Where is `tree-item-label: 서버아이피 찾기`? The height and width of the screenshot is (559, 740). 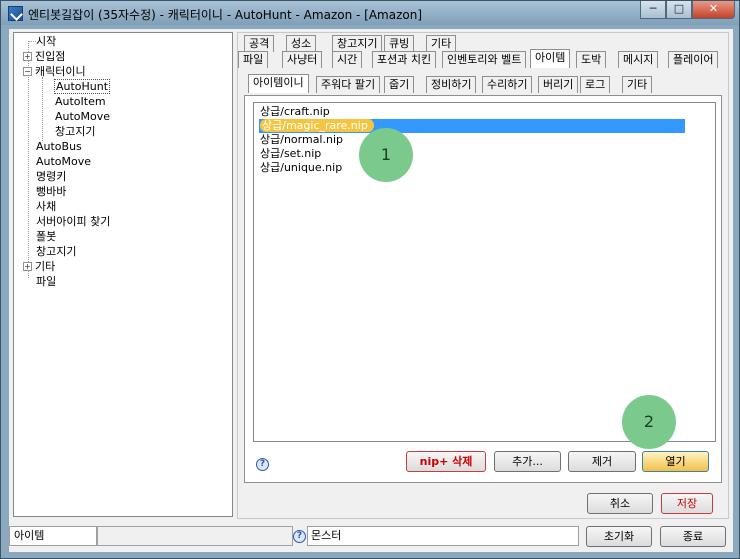 tree-item-label: 서버아이피 찾기 is located at coordinates (73, 221).